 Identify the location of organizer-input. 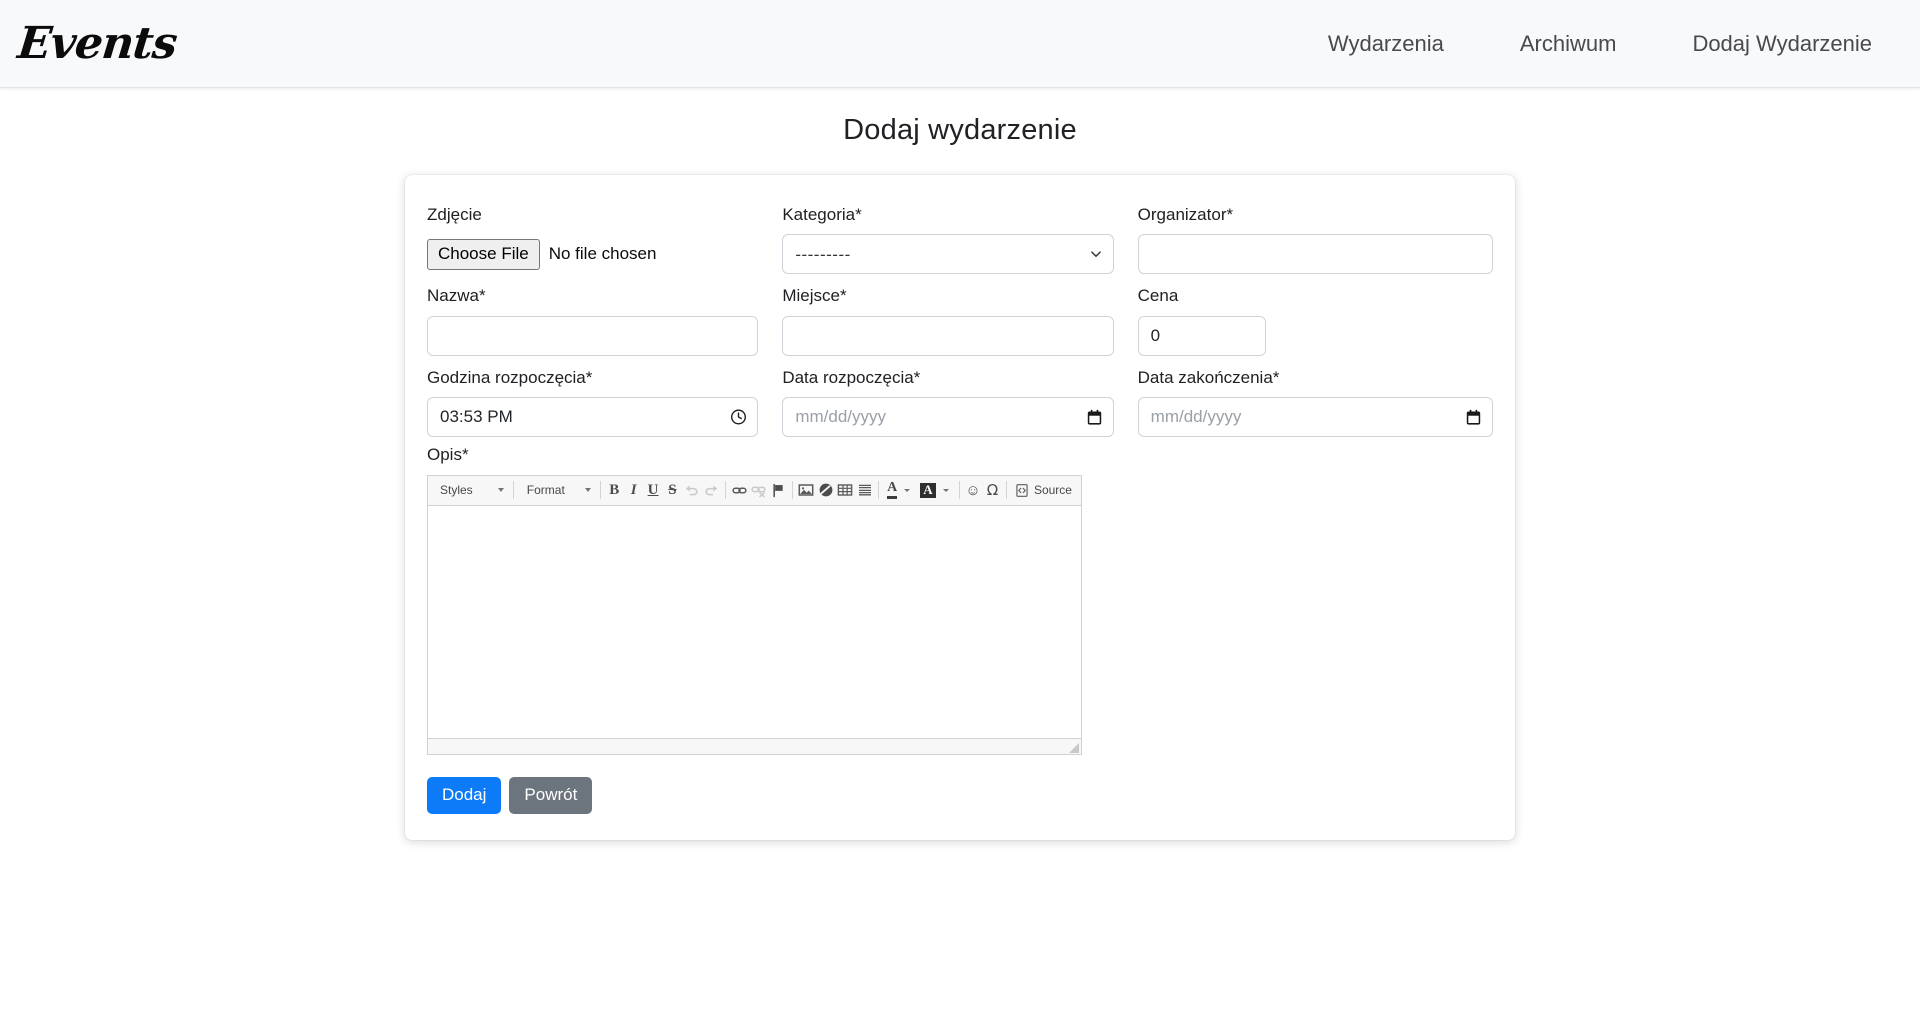
(1315, 254).